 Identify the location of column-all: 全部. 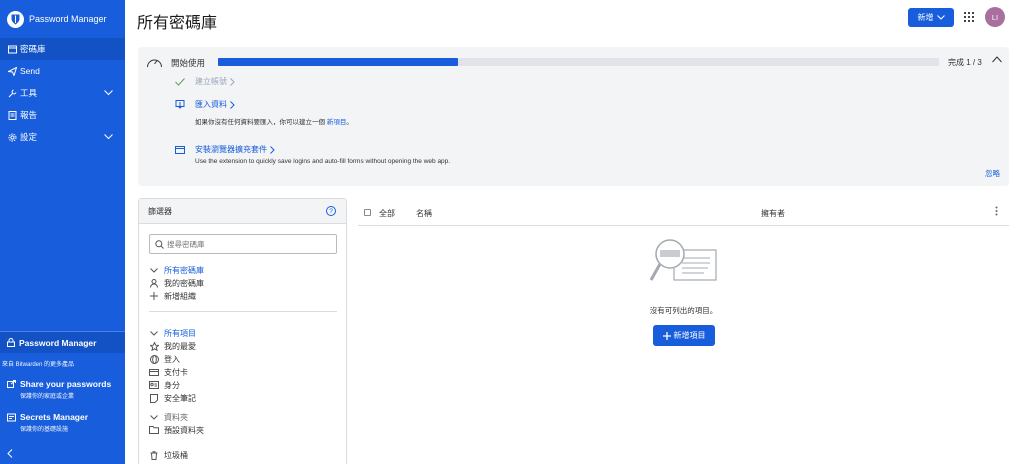
(387, 213).